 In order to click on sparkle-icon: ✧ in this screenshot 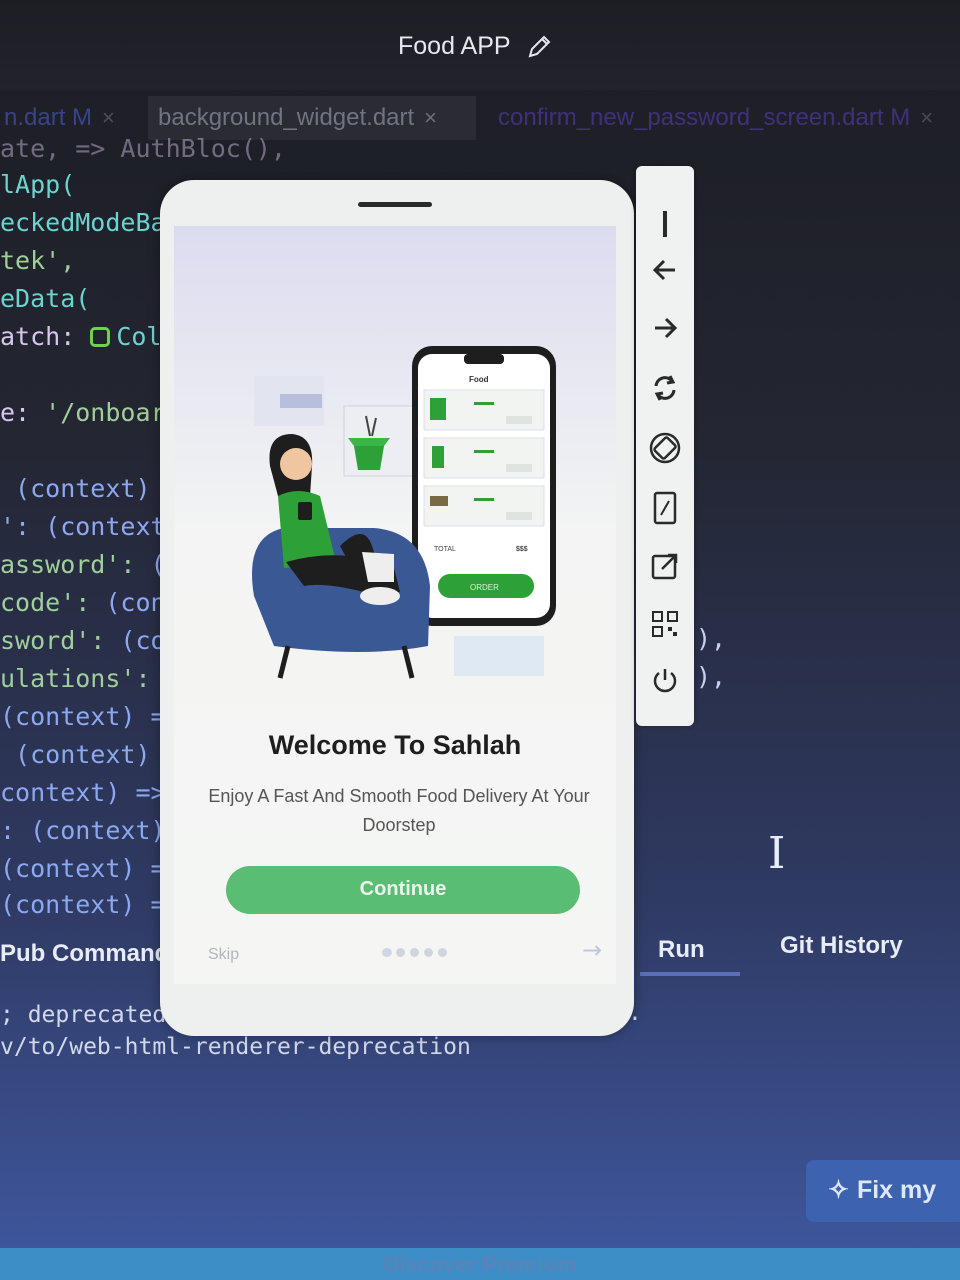, I will do `click(838, 1190)`.